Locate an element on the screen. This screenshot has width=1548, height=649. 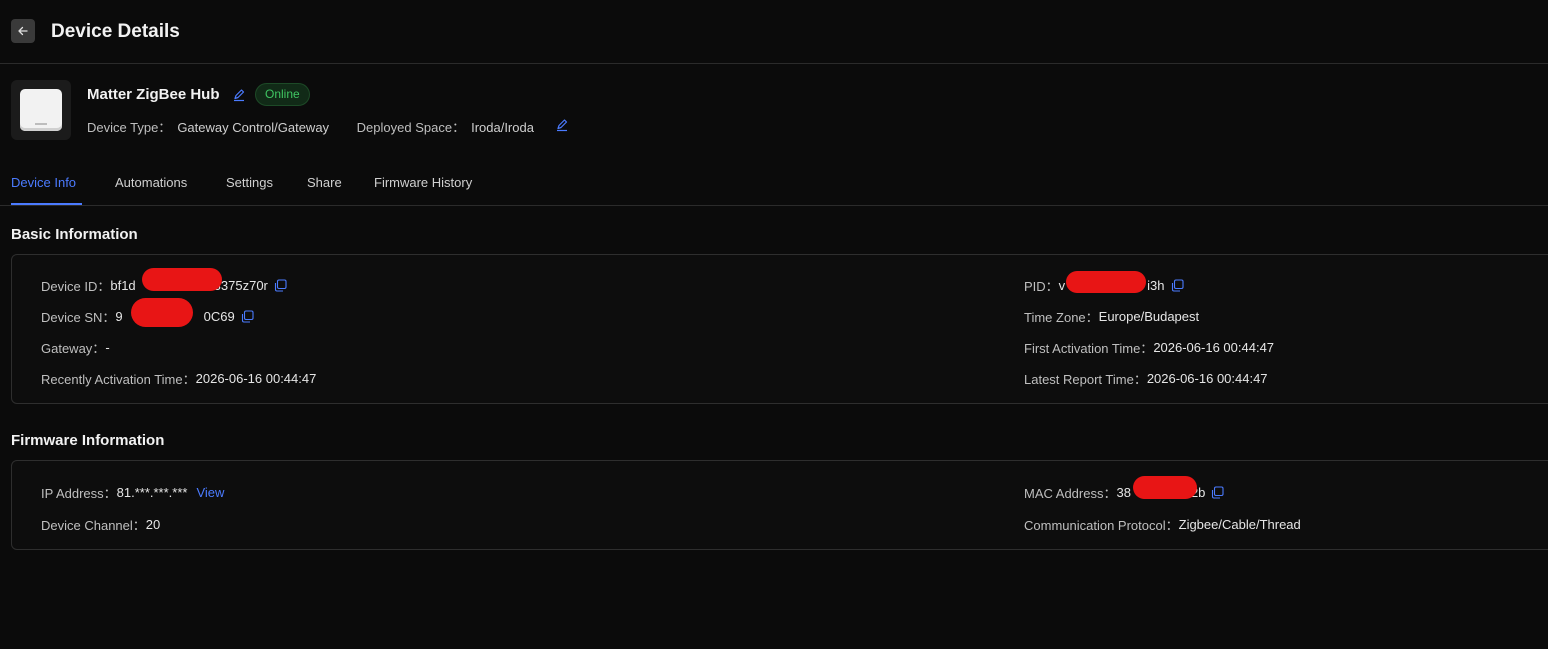
ip-address-label: IP Address： is located at coordinates (79, 493).